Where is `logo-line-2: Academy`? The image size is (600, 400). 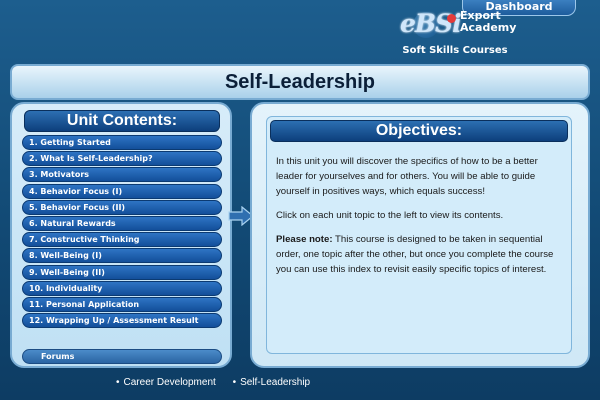
logo-line-2: Academy is located at coordinates (488, 27).